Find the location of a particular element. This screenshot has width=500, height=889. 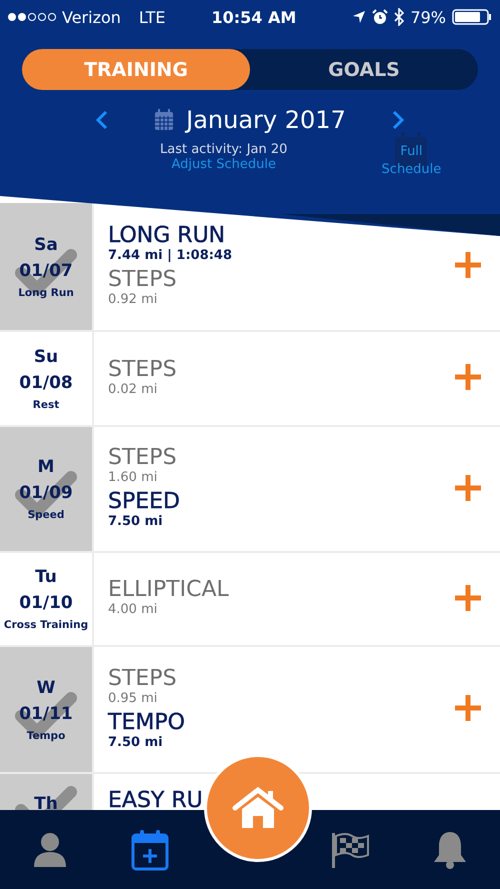

activity-detail: 7.44 mi | 1:08:48 is located at coordinates (171, 255).